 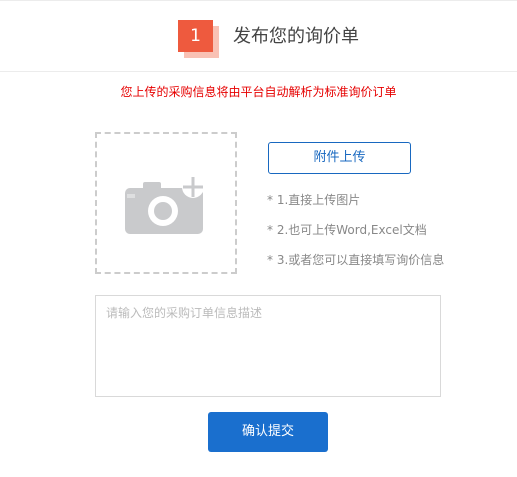 What do you see at coordinates (258, 92) in the screenshot?
I see `auto-parse-notice: 您上传的采购信息将由平台自动解析为标准询价订单` at bounding box center [258, 92].